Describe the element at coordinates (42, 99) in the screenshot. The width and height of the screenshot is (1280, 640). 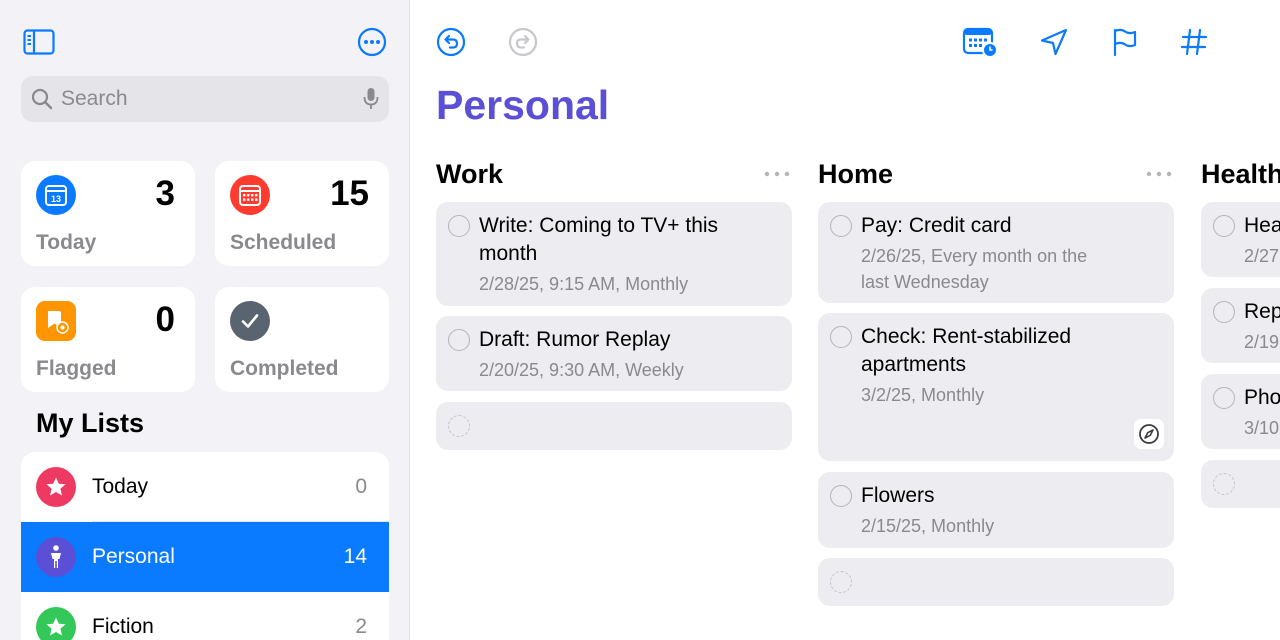
I see `search-icon` at that location.